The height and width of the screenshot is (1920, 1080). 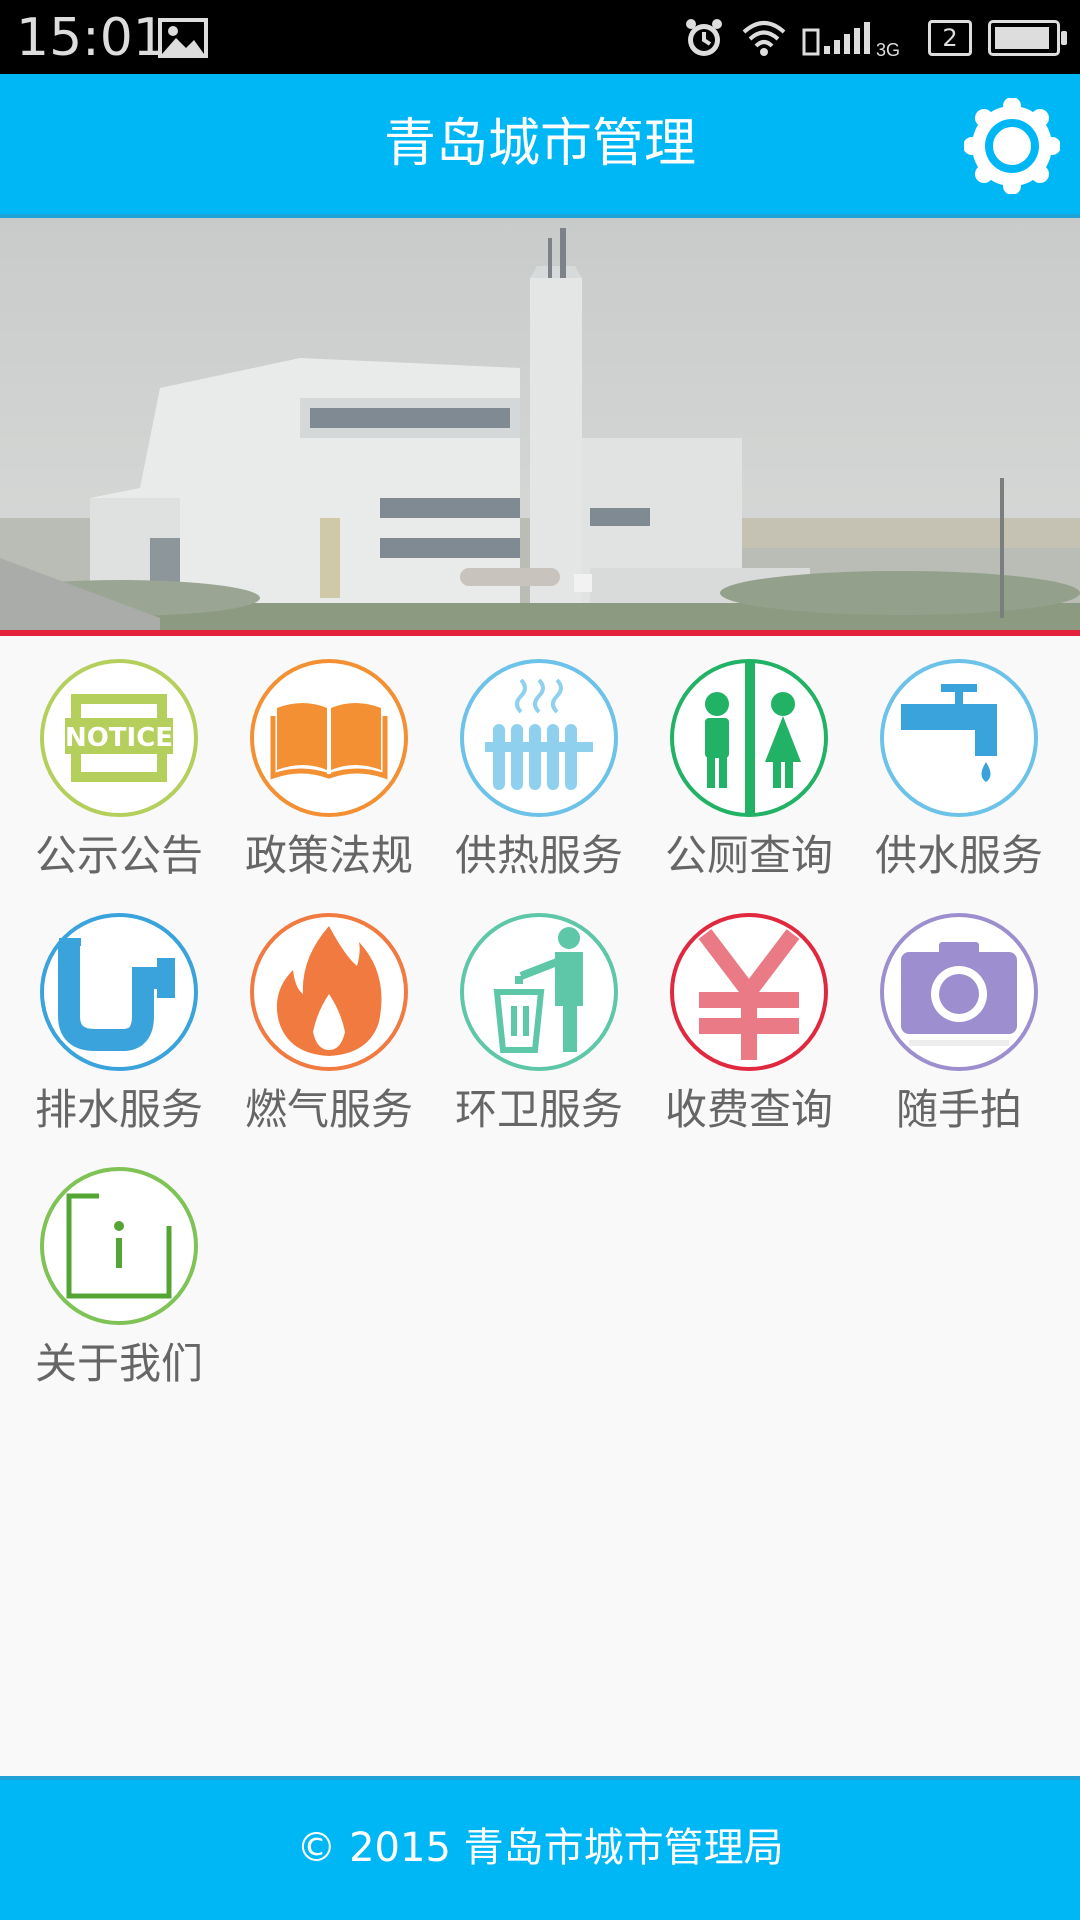 I want to click on banner-page-indicator, so click(x=583, y=583).